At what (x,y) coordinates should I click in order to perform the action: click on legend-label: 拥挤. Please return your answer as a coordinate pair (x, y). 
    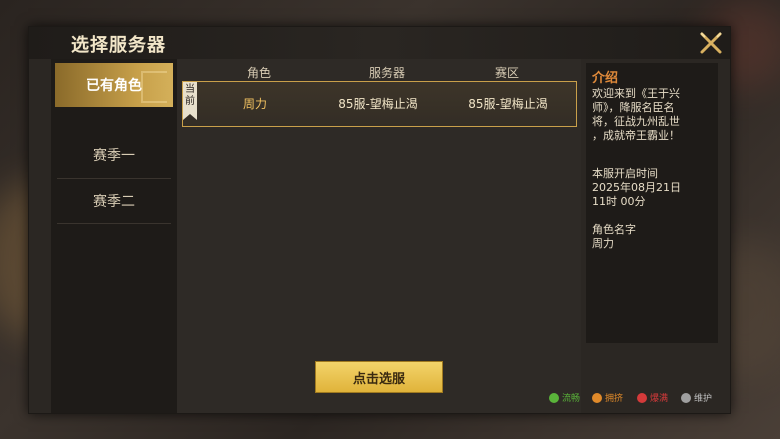
    Looking at the image, I should click on (614, 399).